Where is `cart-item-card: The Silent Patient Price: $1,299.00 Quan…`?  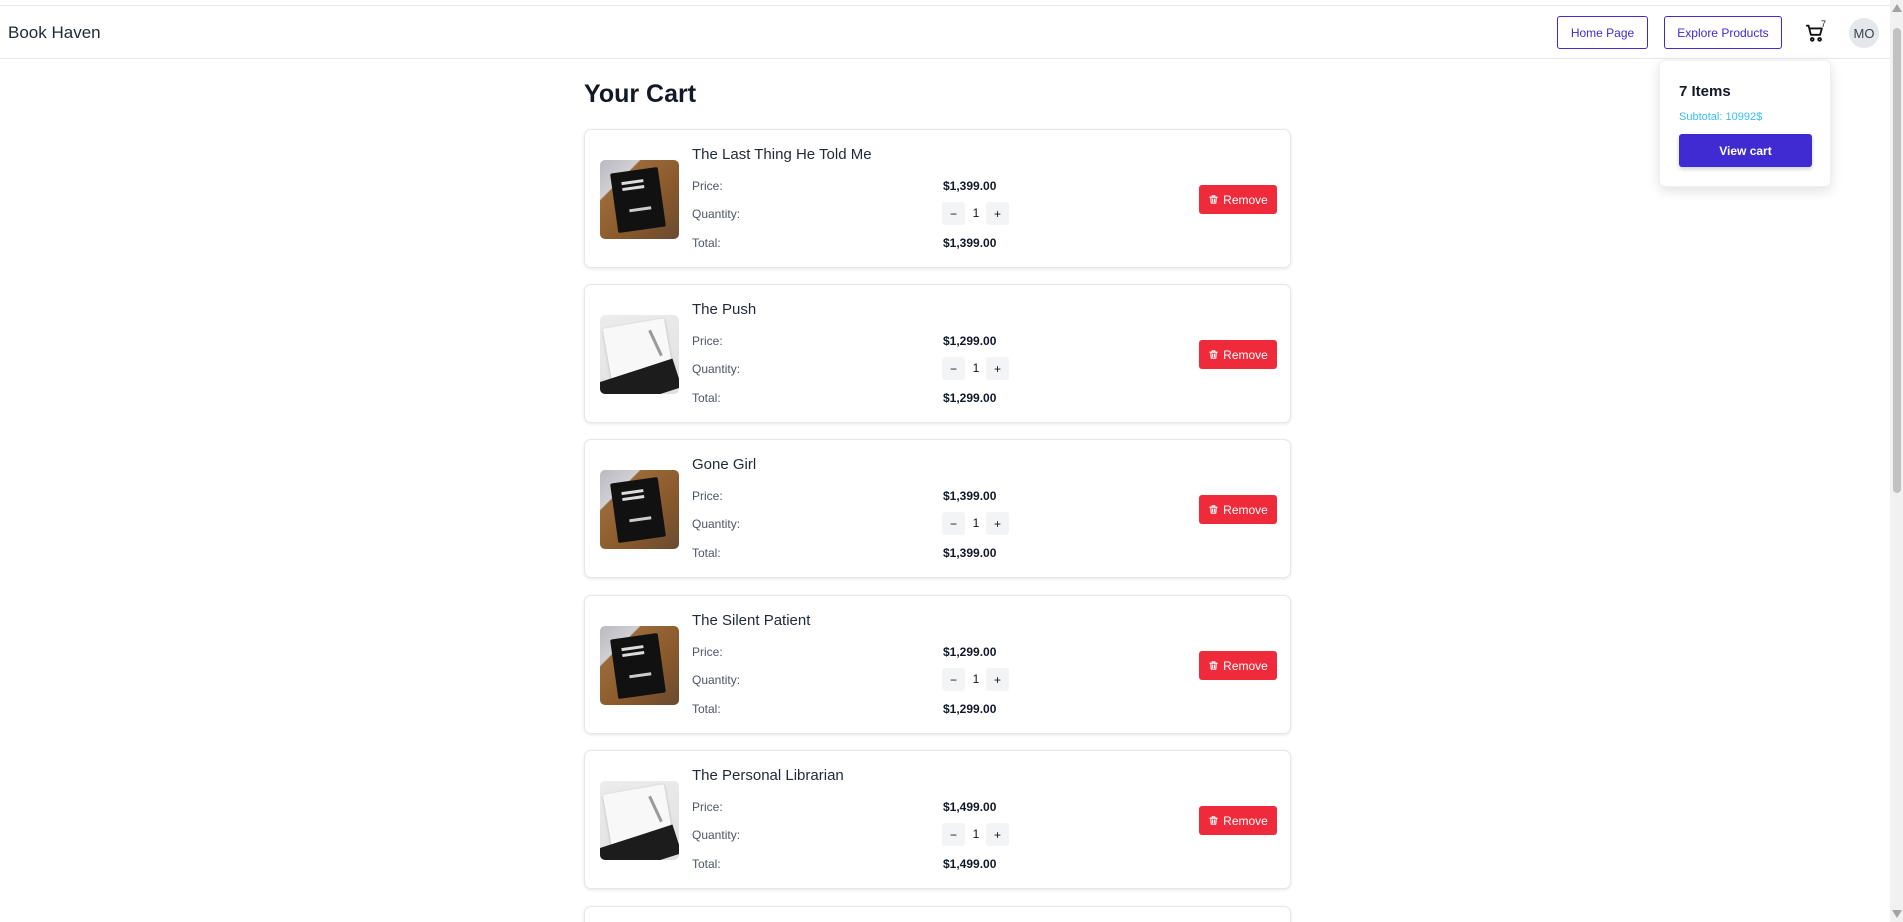 cart-item-card: The Silent Patient Price: $1,299.00 Quan… is located at coordinates (937, 664).